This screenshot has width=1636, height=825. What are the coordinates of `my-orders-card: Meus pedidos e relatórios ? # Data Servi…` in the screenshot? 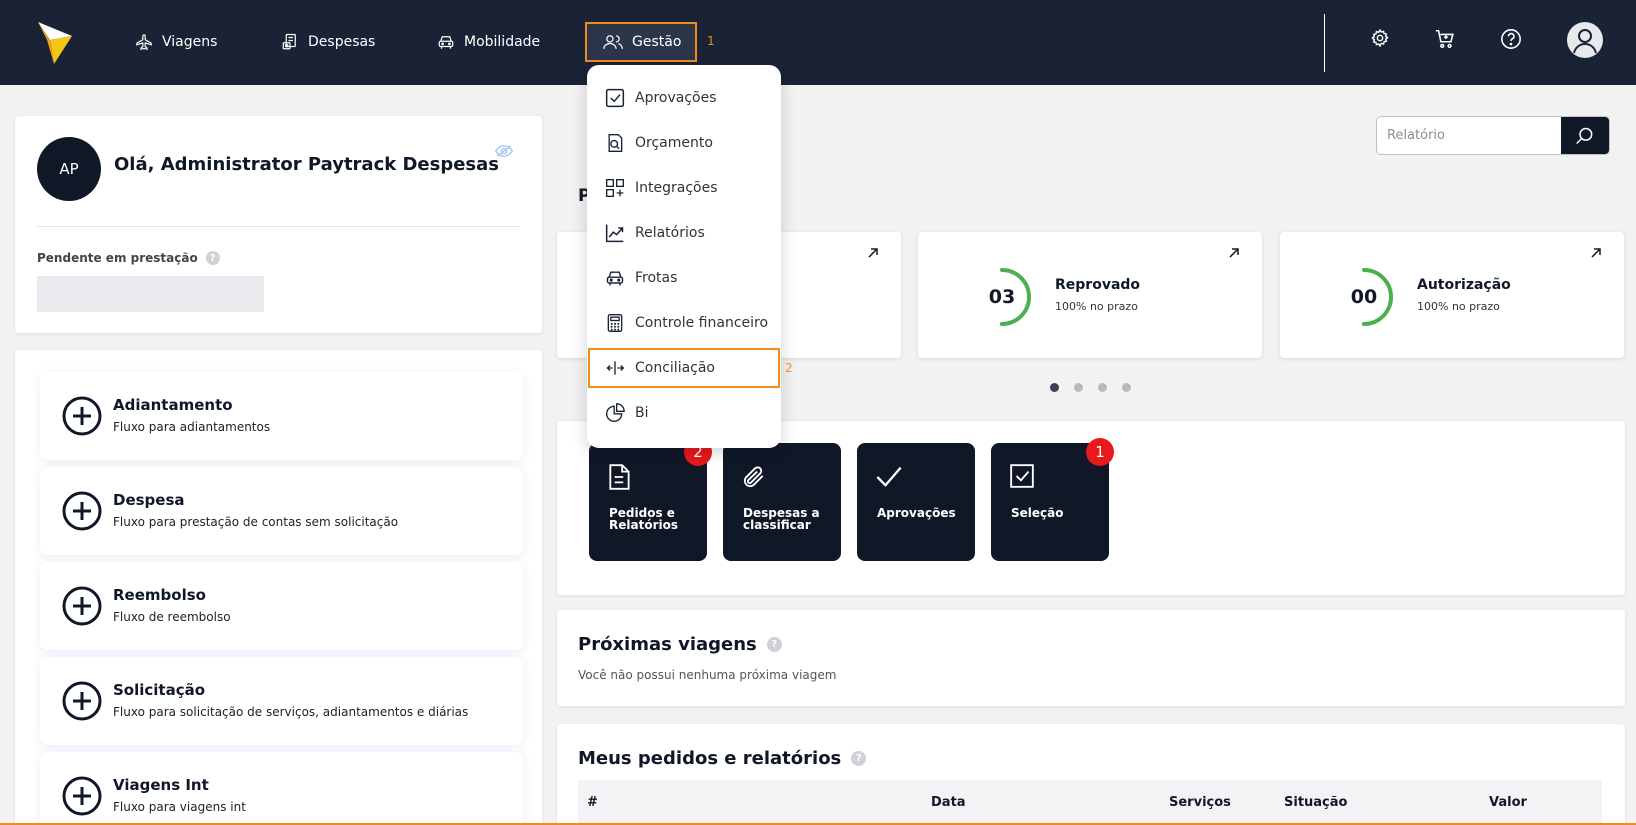 It's located at (1091, 774).